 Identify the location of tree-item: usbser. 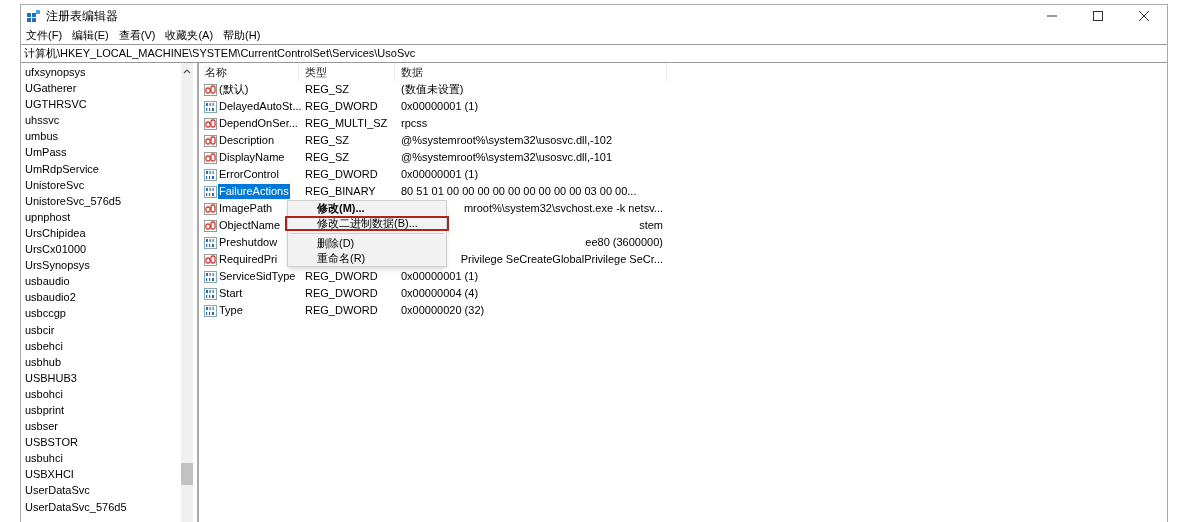
(42, 426).